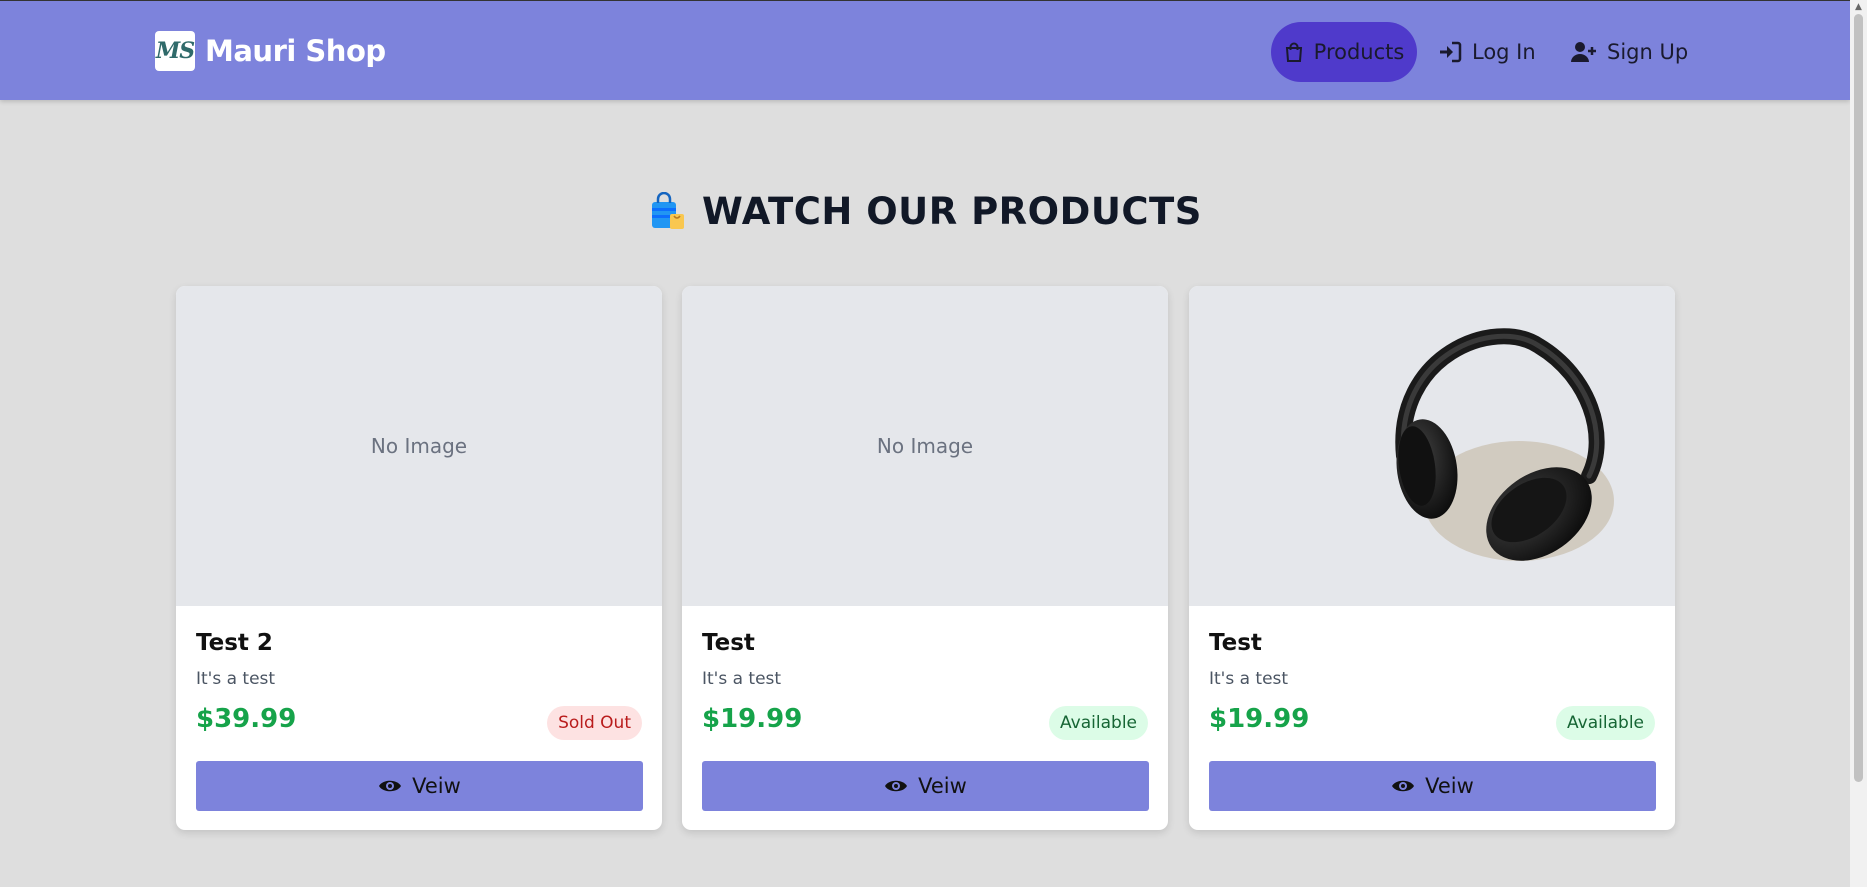 This screenshot has height=887, width=1867. I want to click on product-image, so click(1432, 446).